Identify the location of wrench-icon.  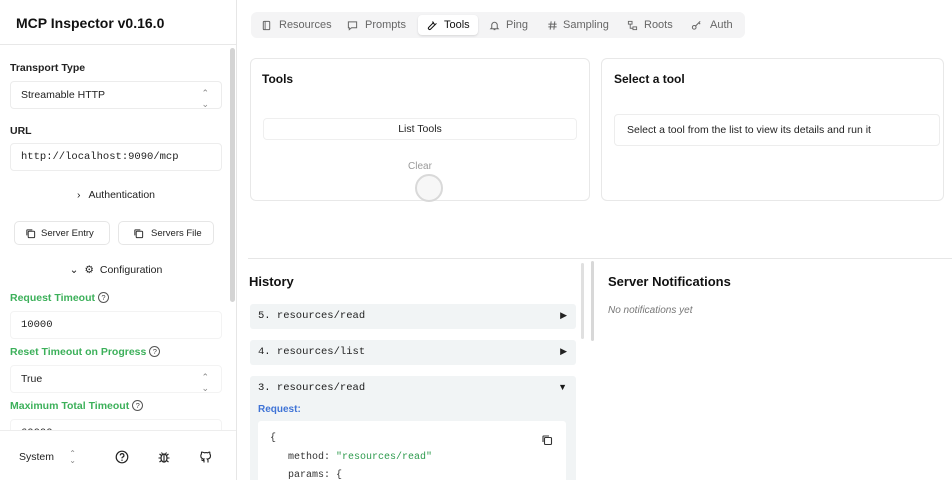
(432, 26).